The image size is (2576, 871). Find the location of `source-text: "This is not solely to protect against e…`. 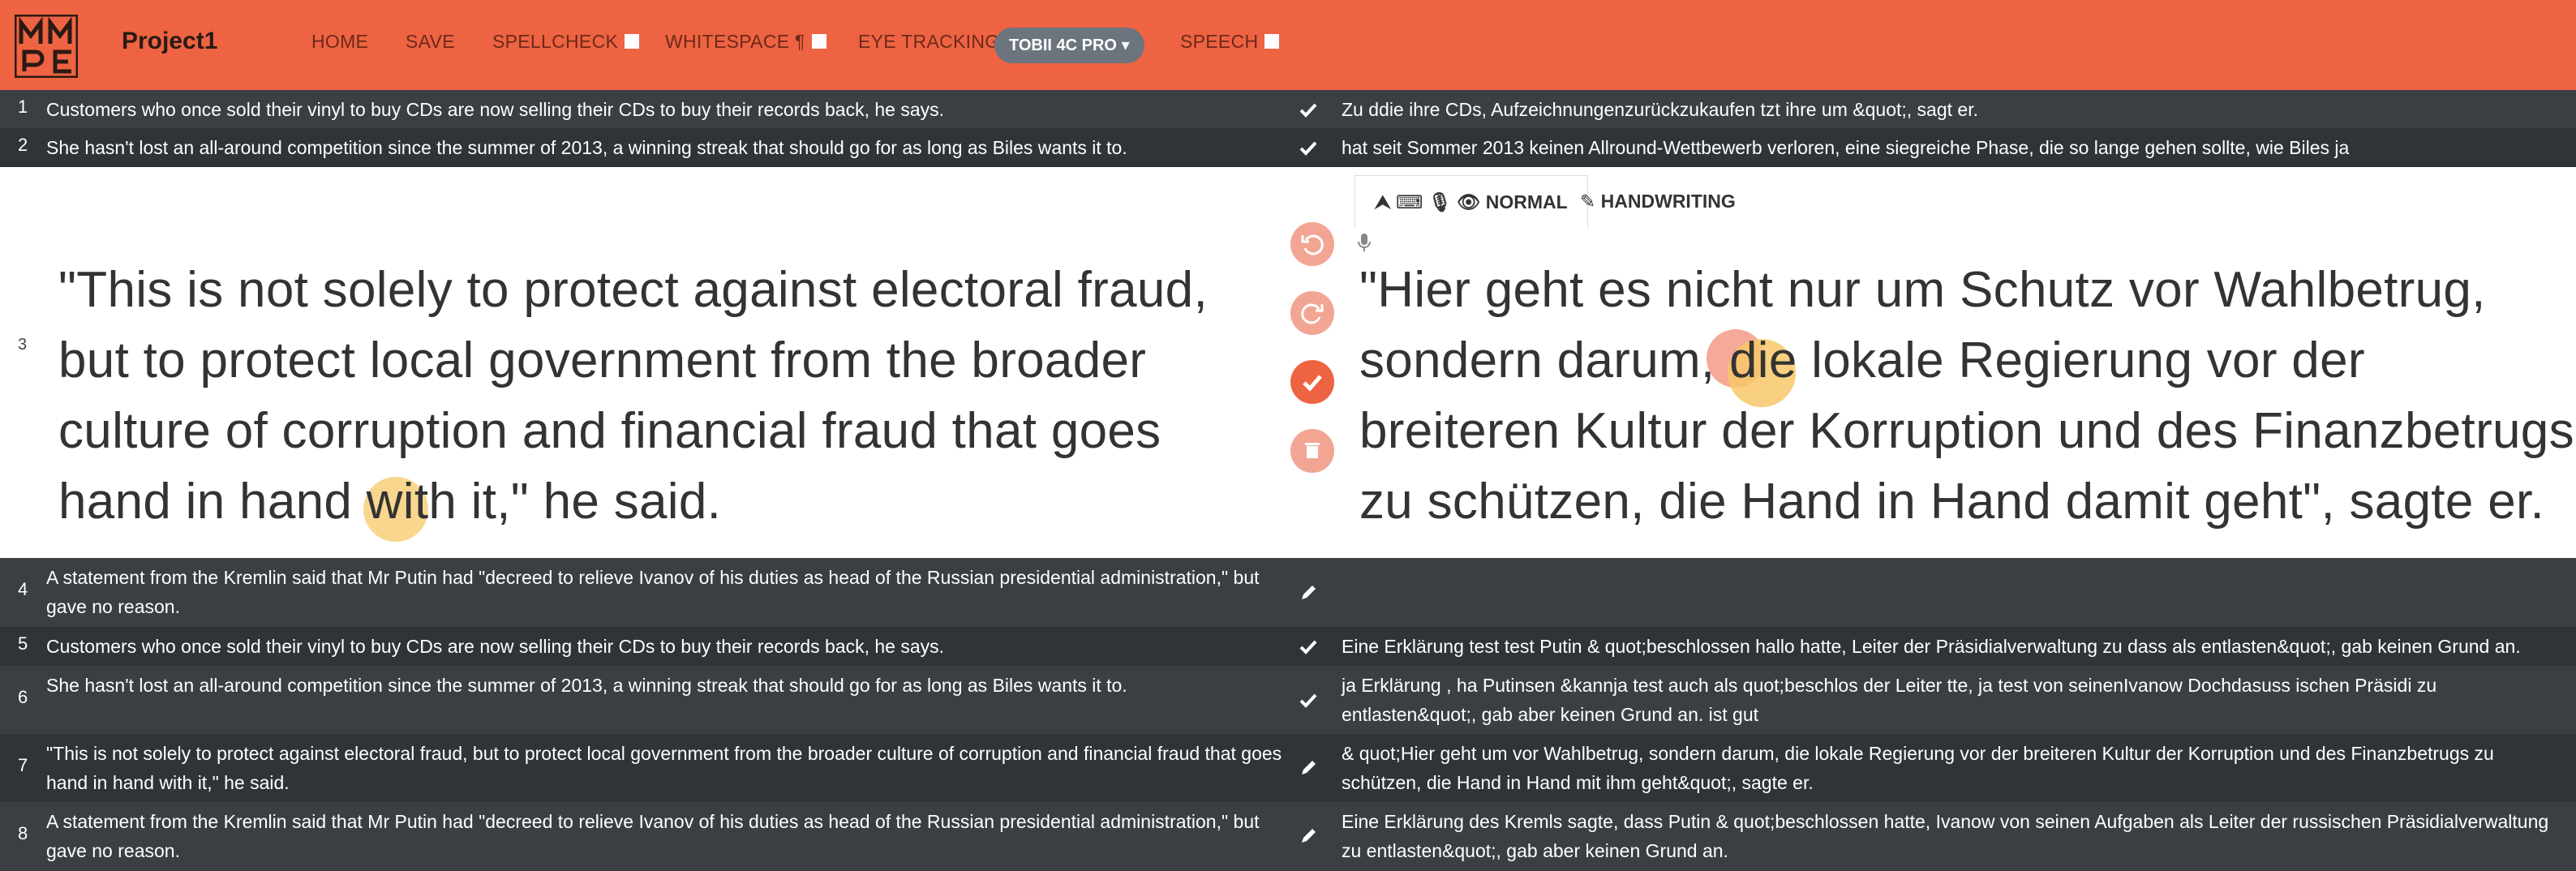

source-text: "This is not solely to protect against e… is located at coordinates (664, 768).